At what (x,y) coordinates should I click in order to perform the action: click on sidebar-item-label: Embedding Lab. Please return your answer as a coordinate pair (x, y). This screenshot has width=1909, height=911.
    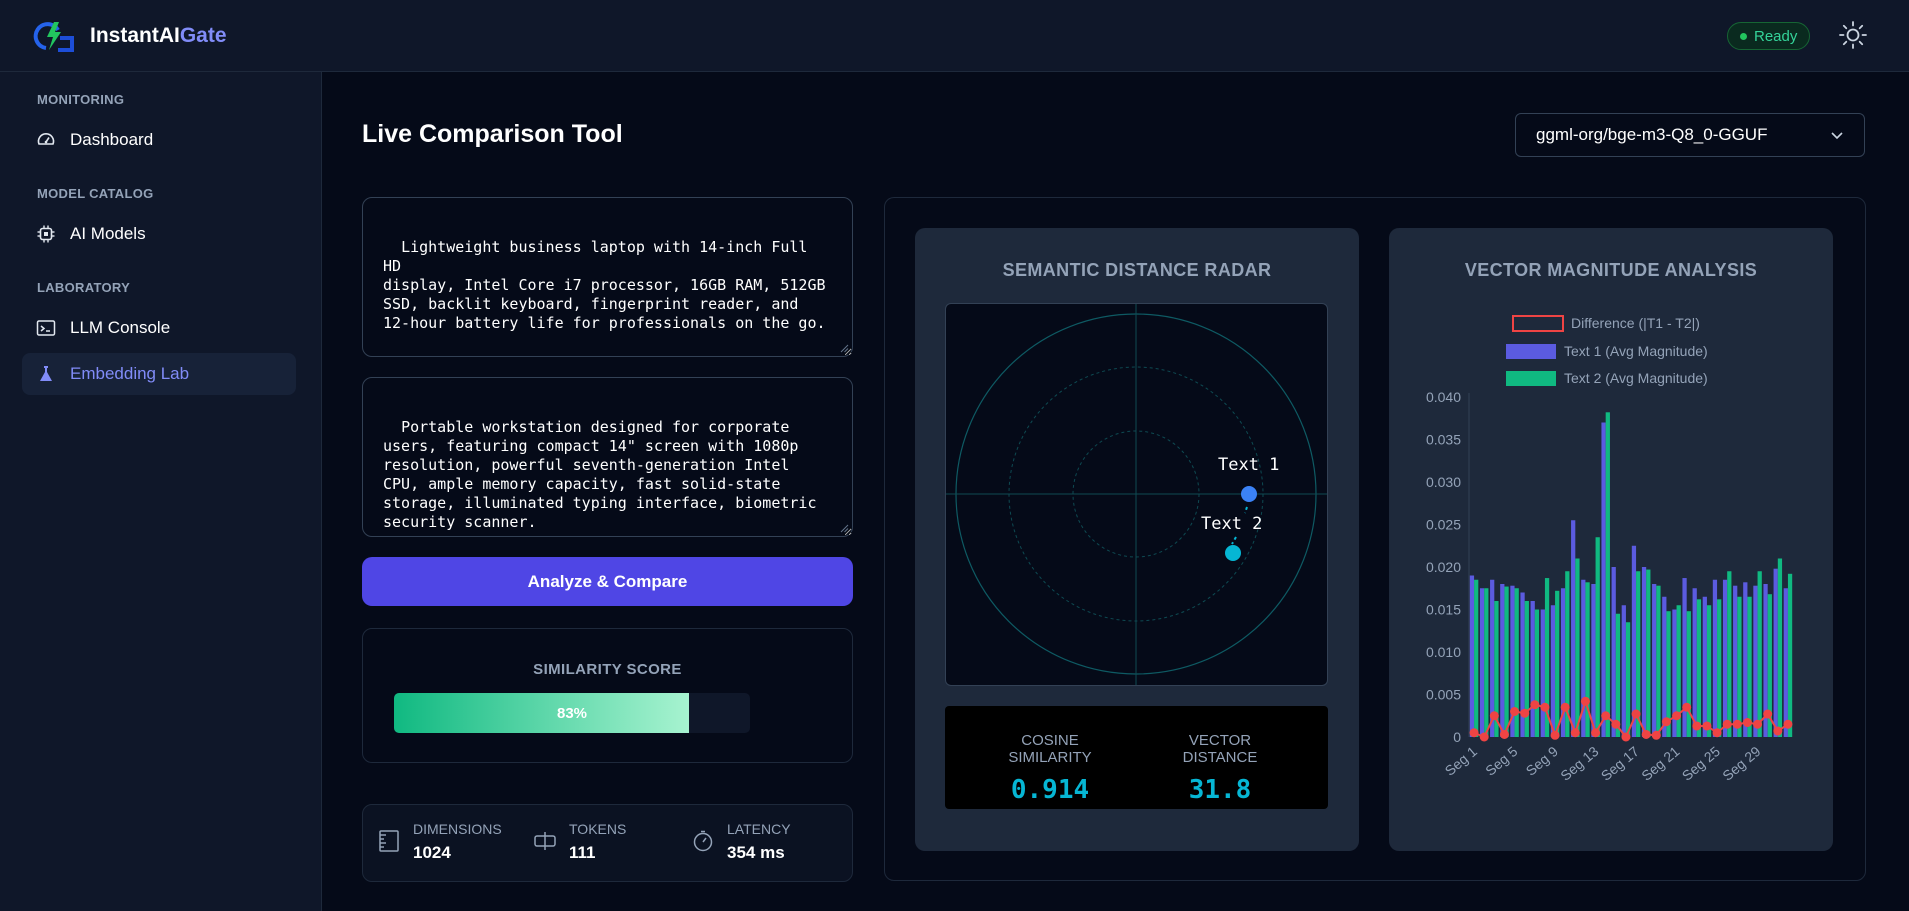
    Looking at the image, I should click on (130, 373).